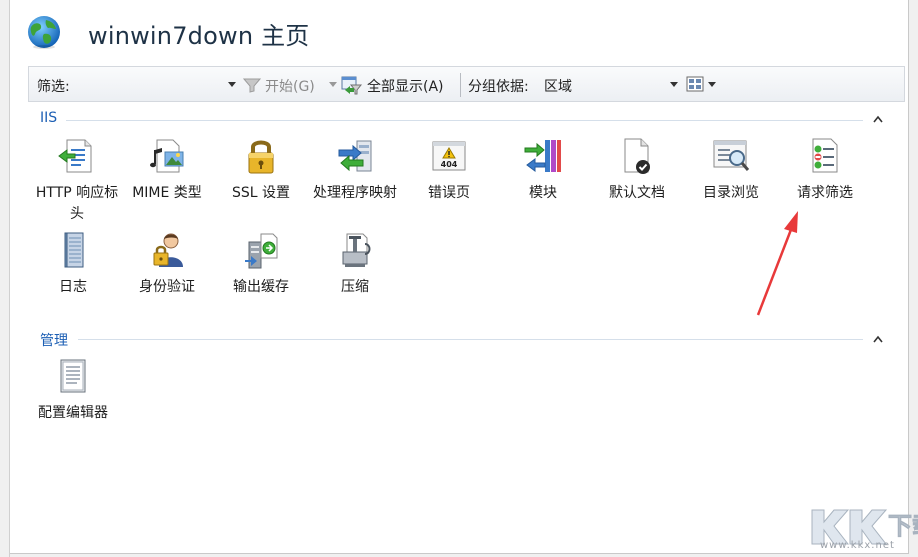  I want to click on start-dropdown-icon, so click(333, 84).